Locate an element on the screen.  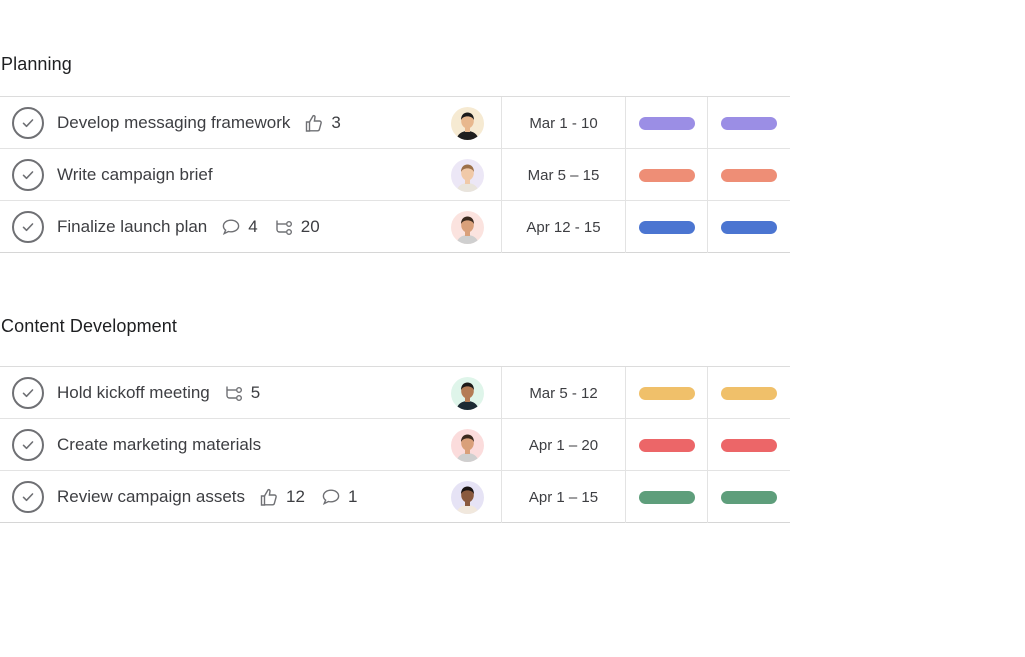
count-value: 12 is located at coordinates (295, 496).